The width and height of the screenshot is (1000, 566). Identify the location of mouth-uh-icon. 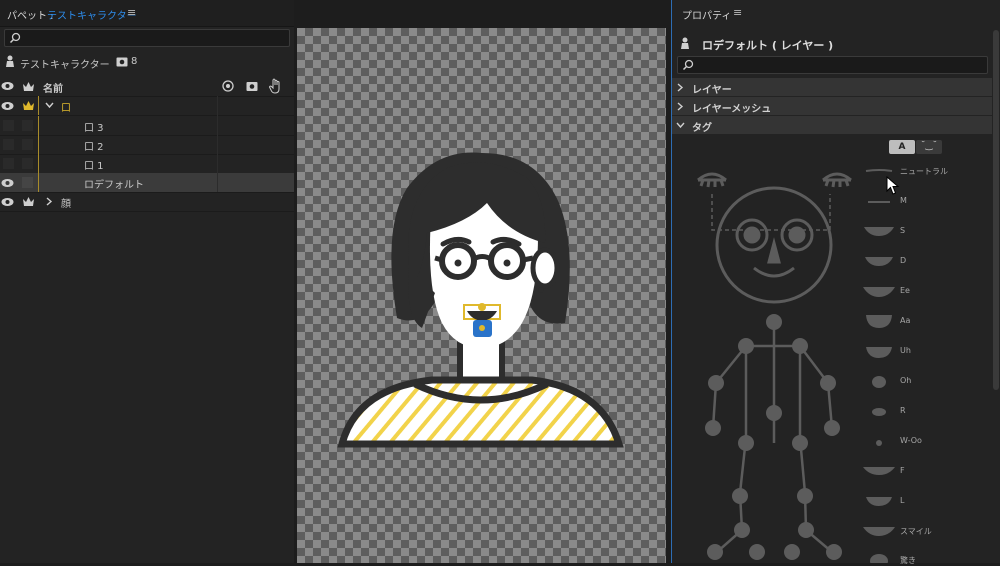
(879, 352).